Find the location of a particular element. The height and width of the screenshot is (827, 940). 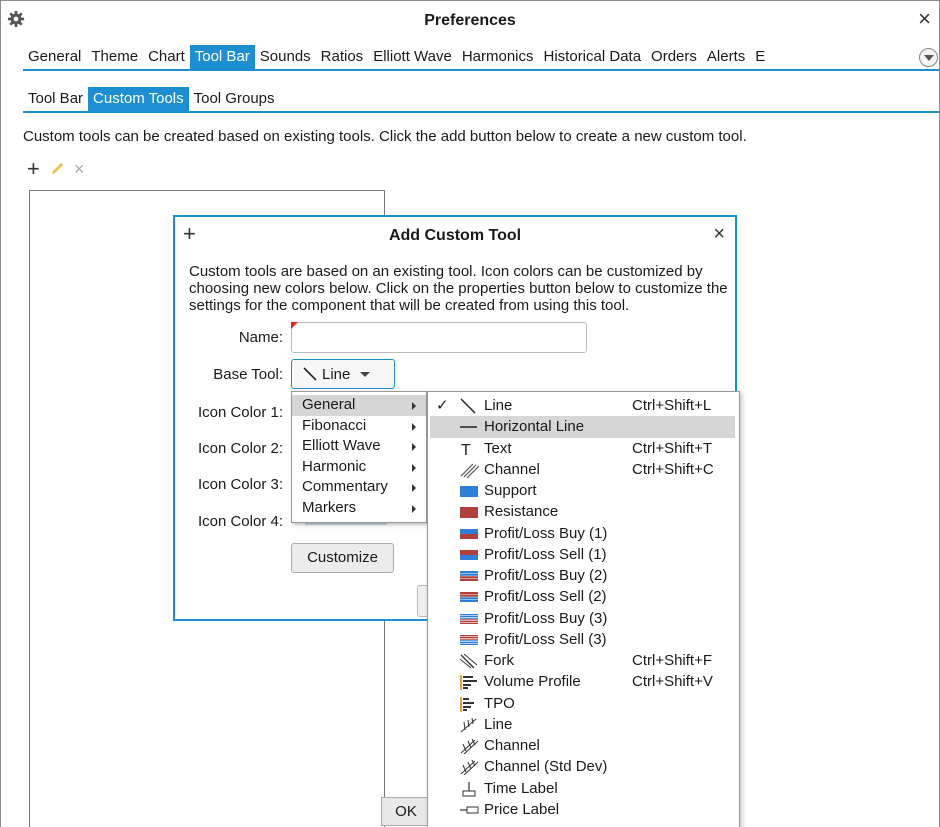

tab-elliott-wave: Elliott Wave is located at coordinates (412, 57).